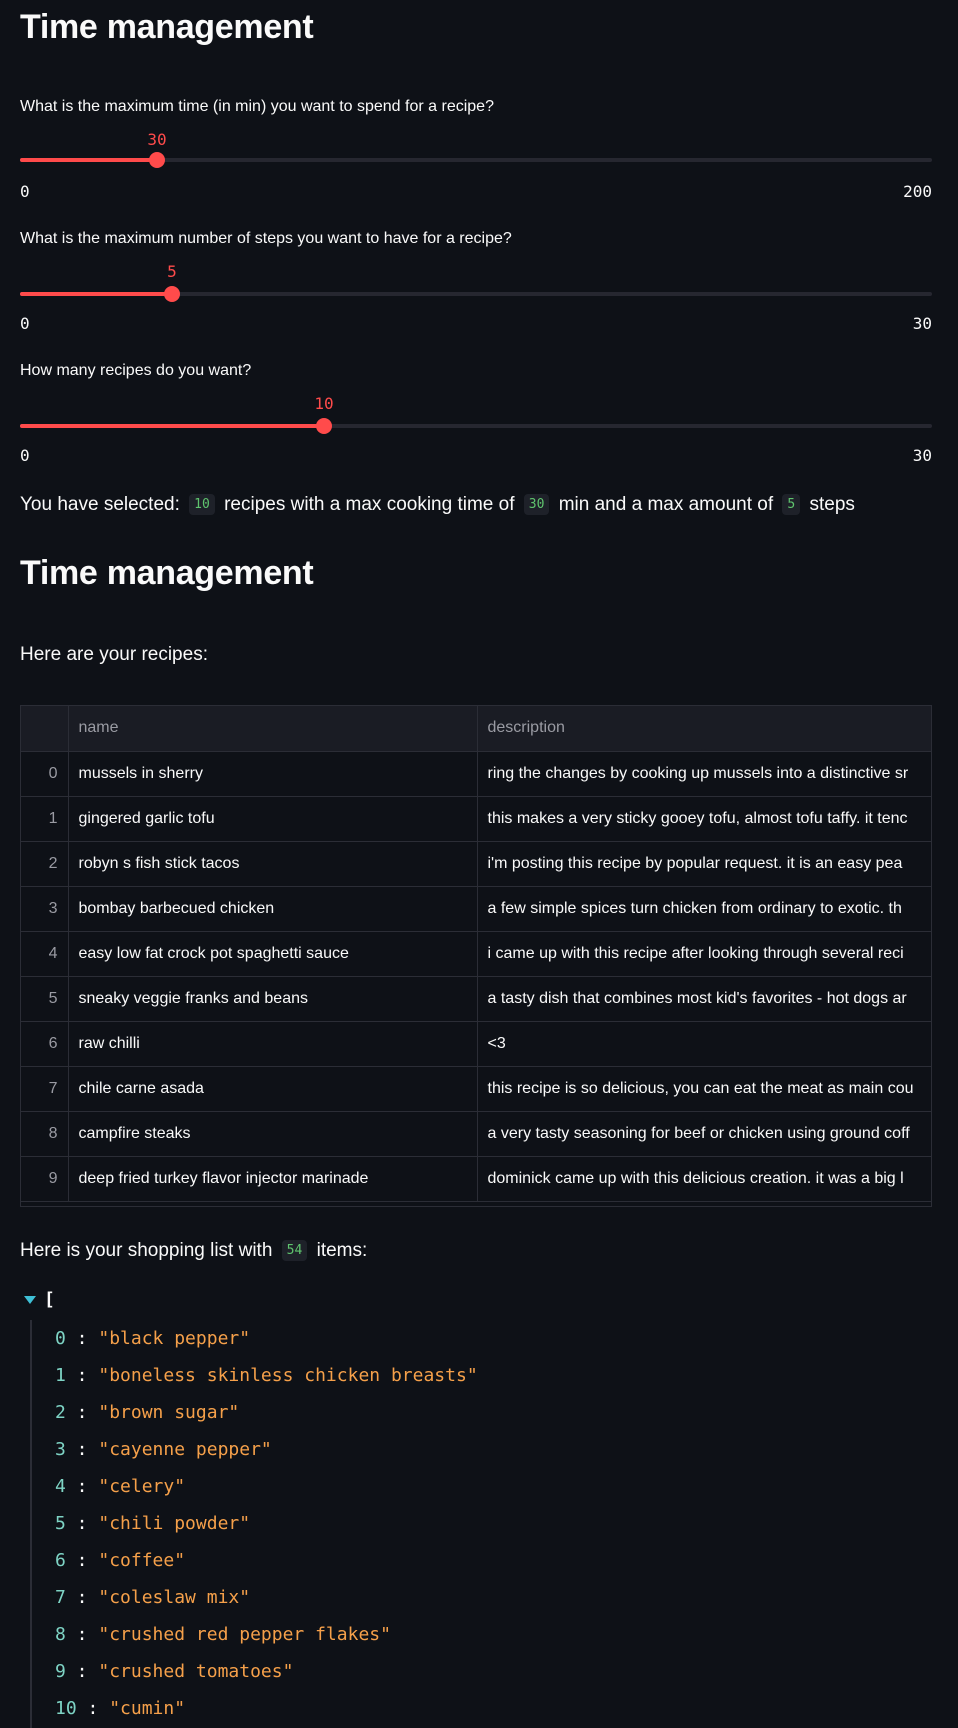 The height and width of the screenshot is (1728, 958). What do you see at coordinates (25, 455) in the screenshot?
I see `recipe-count-slider-min: 0` at bounding box center [25, 455].